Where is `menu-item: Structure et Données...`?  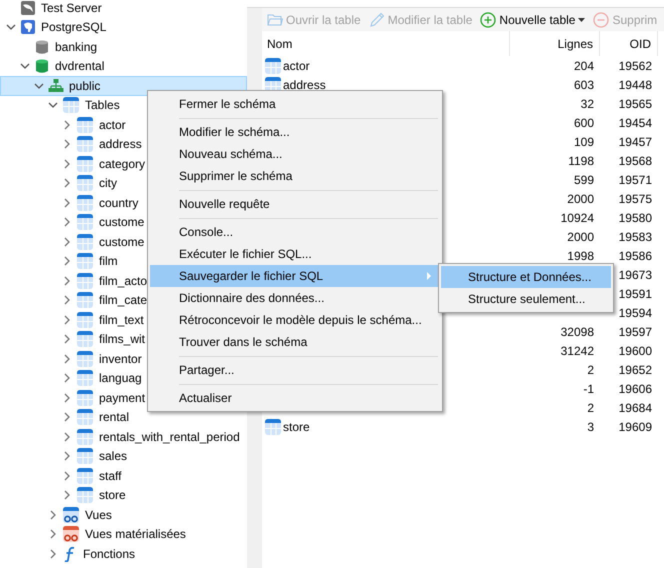
menu-item: Structure et Données... is located at coordinates (526, 277).